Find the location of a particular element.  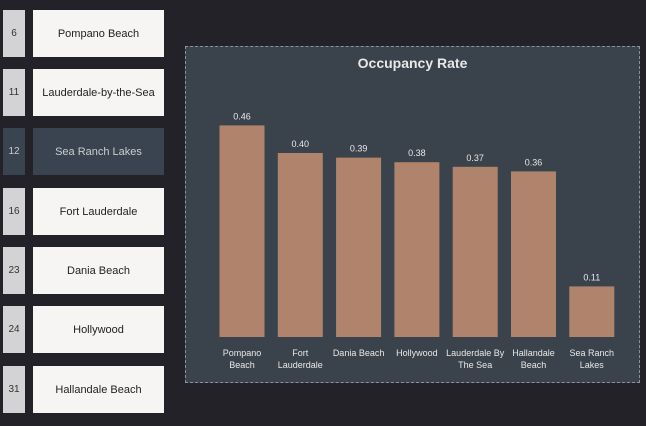

rank-number: 16 is located at coordinates (14, 211).